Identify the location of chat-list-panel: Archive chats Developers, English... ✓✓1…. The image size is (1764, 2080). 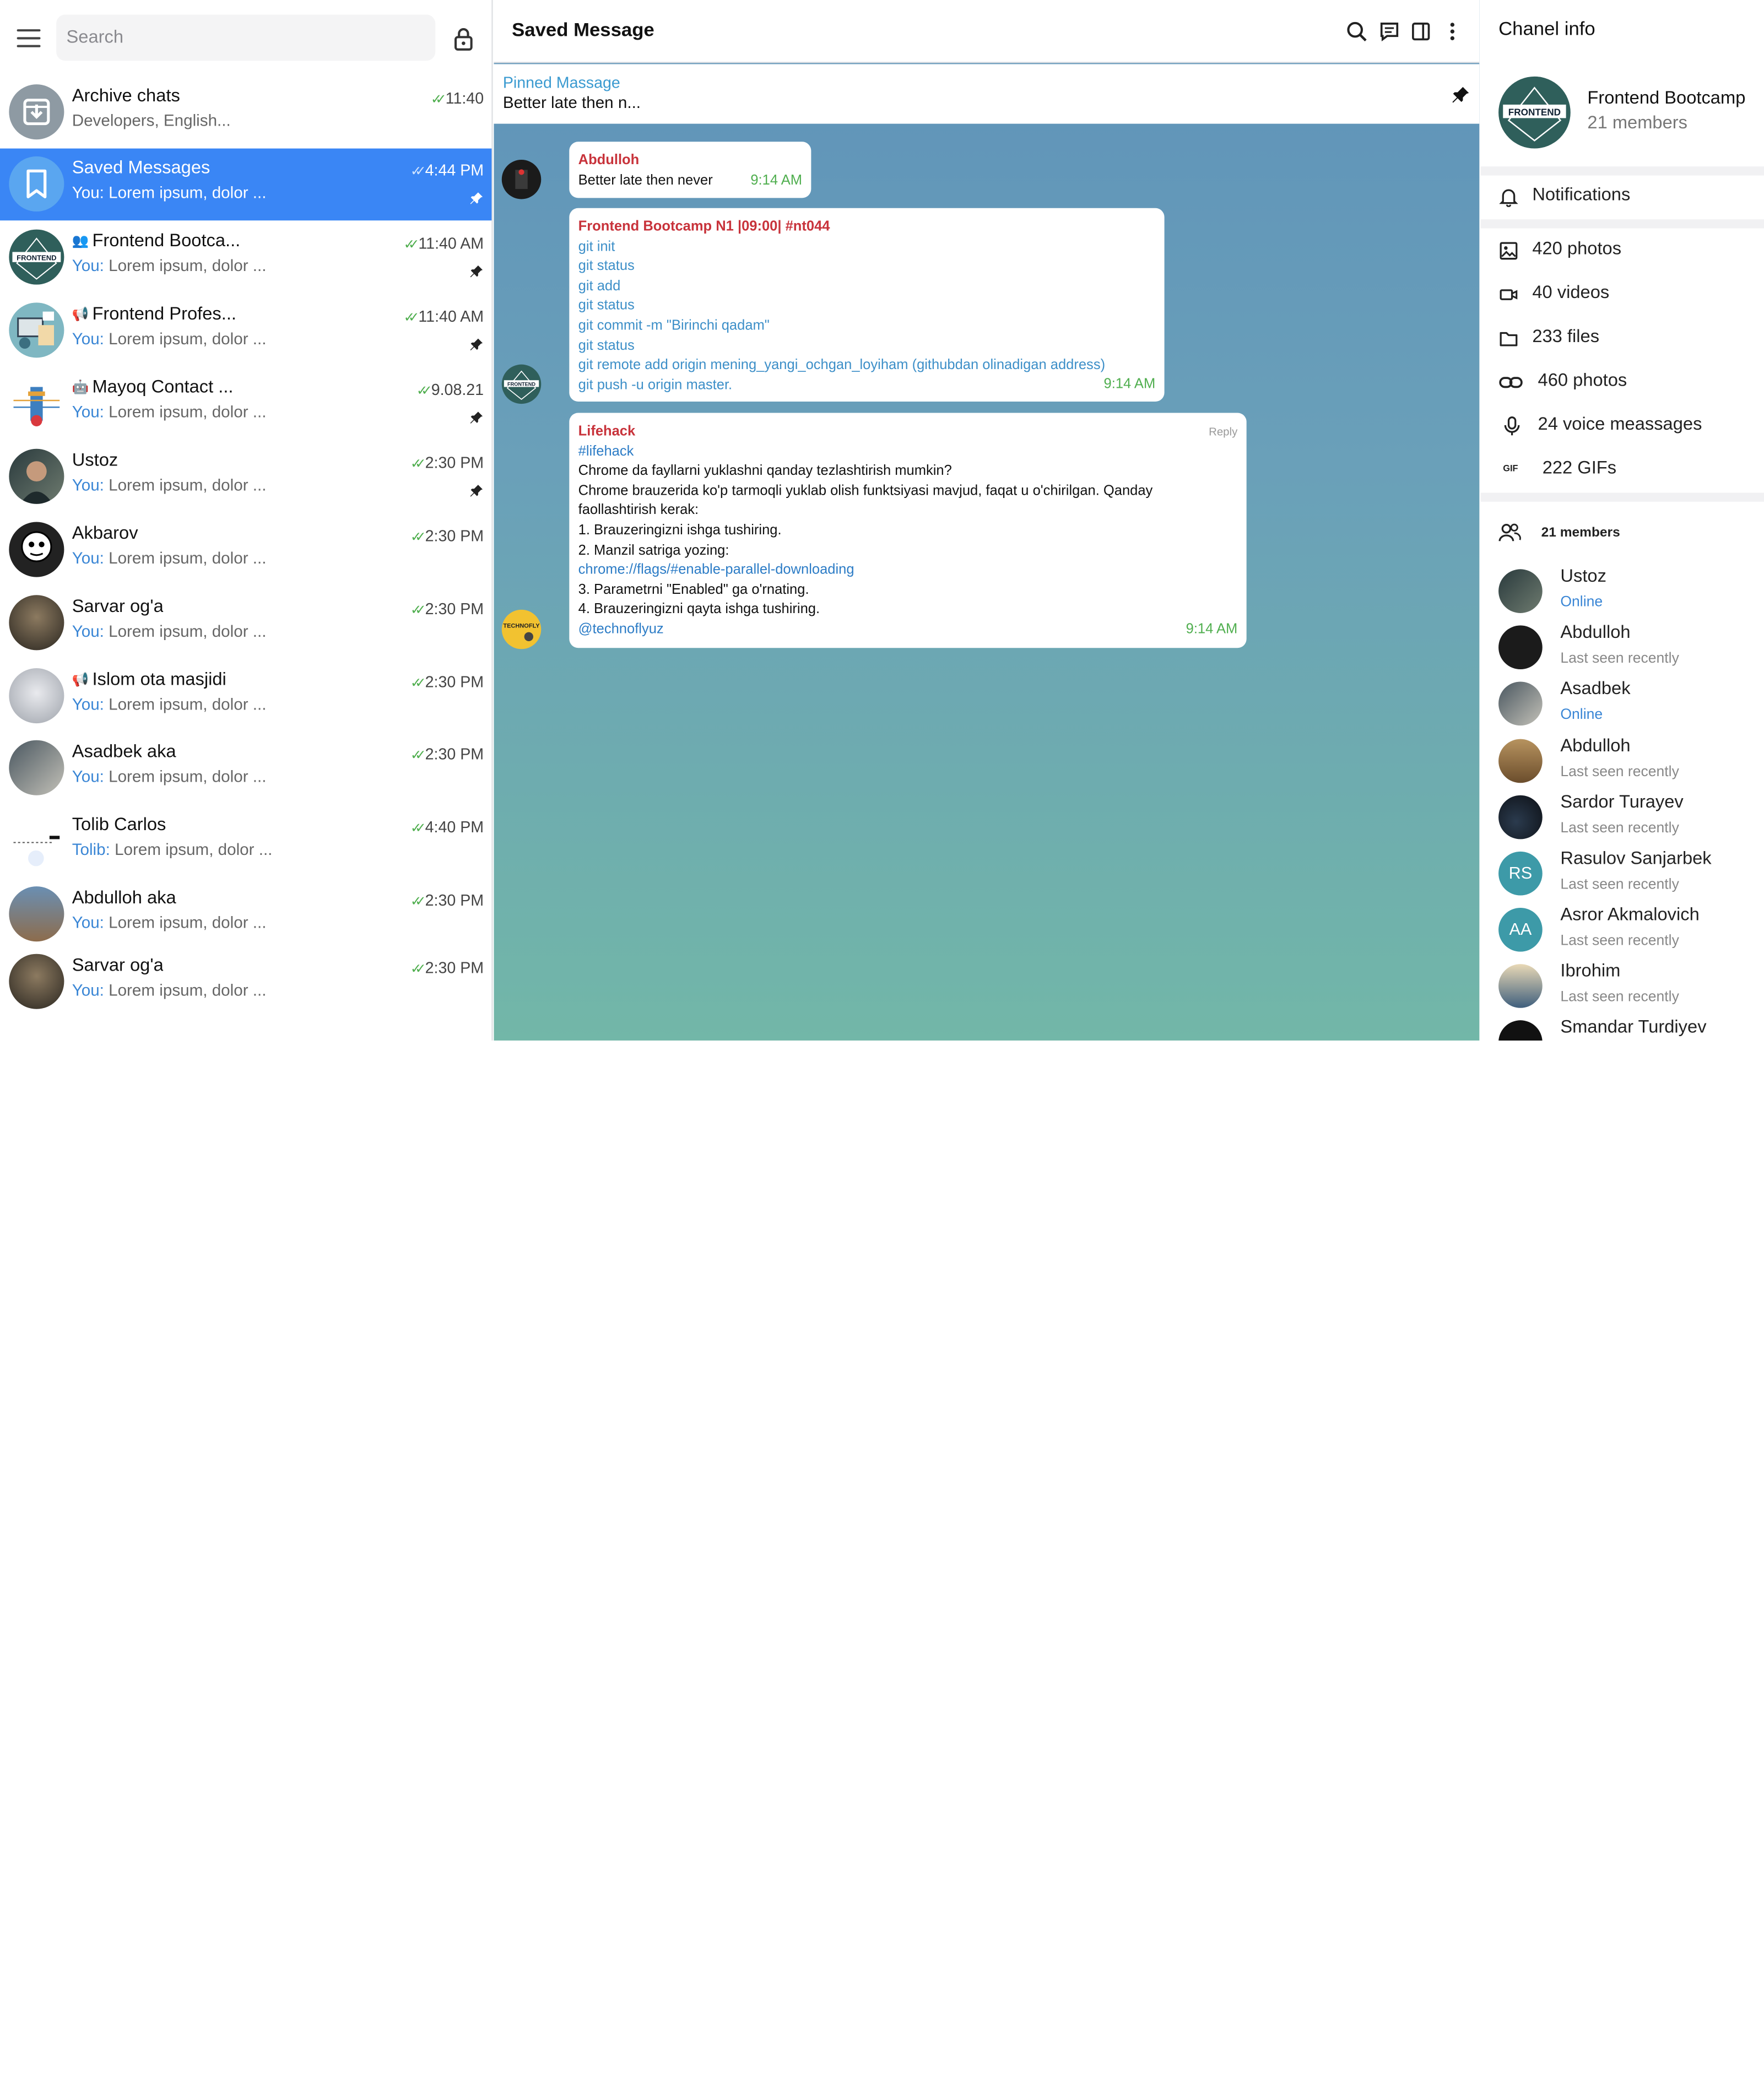
(247, 520).